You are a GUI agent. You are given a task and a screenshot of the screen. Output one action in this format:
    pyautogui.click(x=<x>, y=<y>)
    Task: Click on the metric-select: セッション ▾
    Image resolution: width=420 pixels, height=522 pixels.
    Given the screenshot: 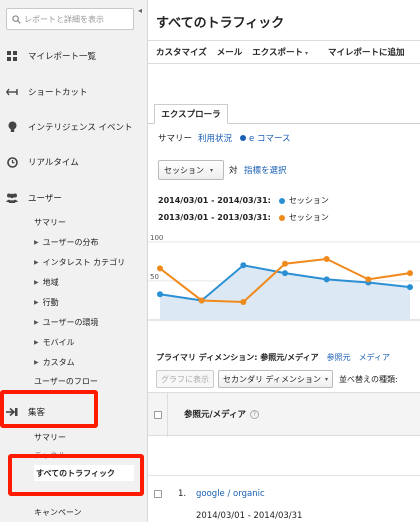 What is the action you would take?
    pyautogui.click(x=191, y=170)
    